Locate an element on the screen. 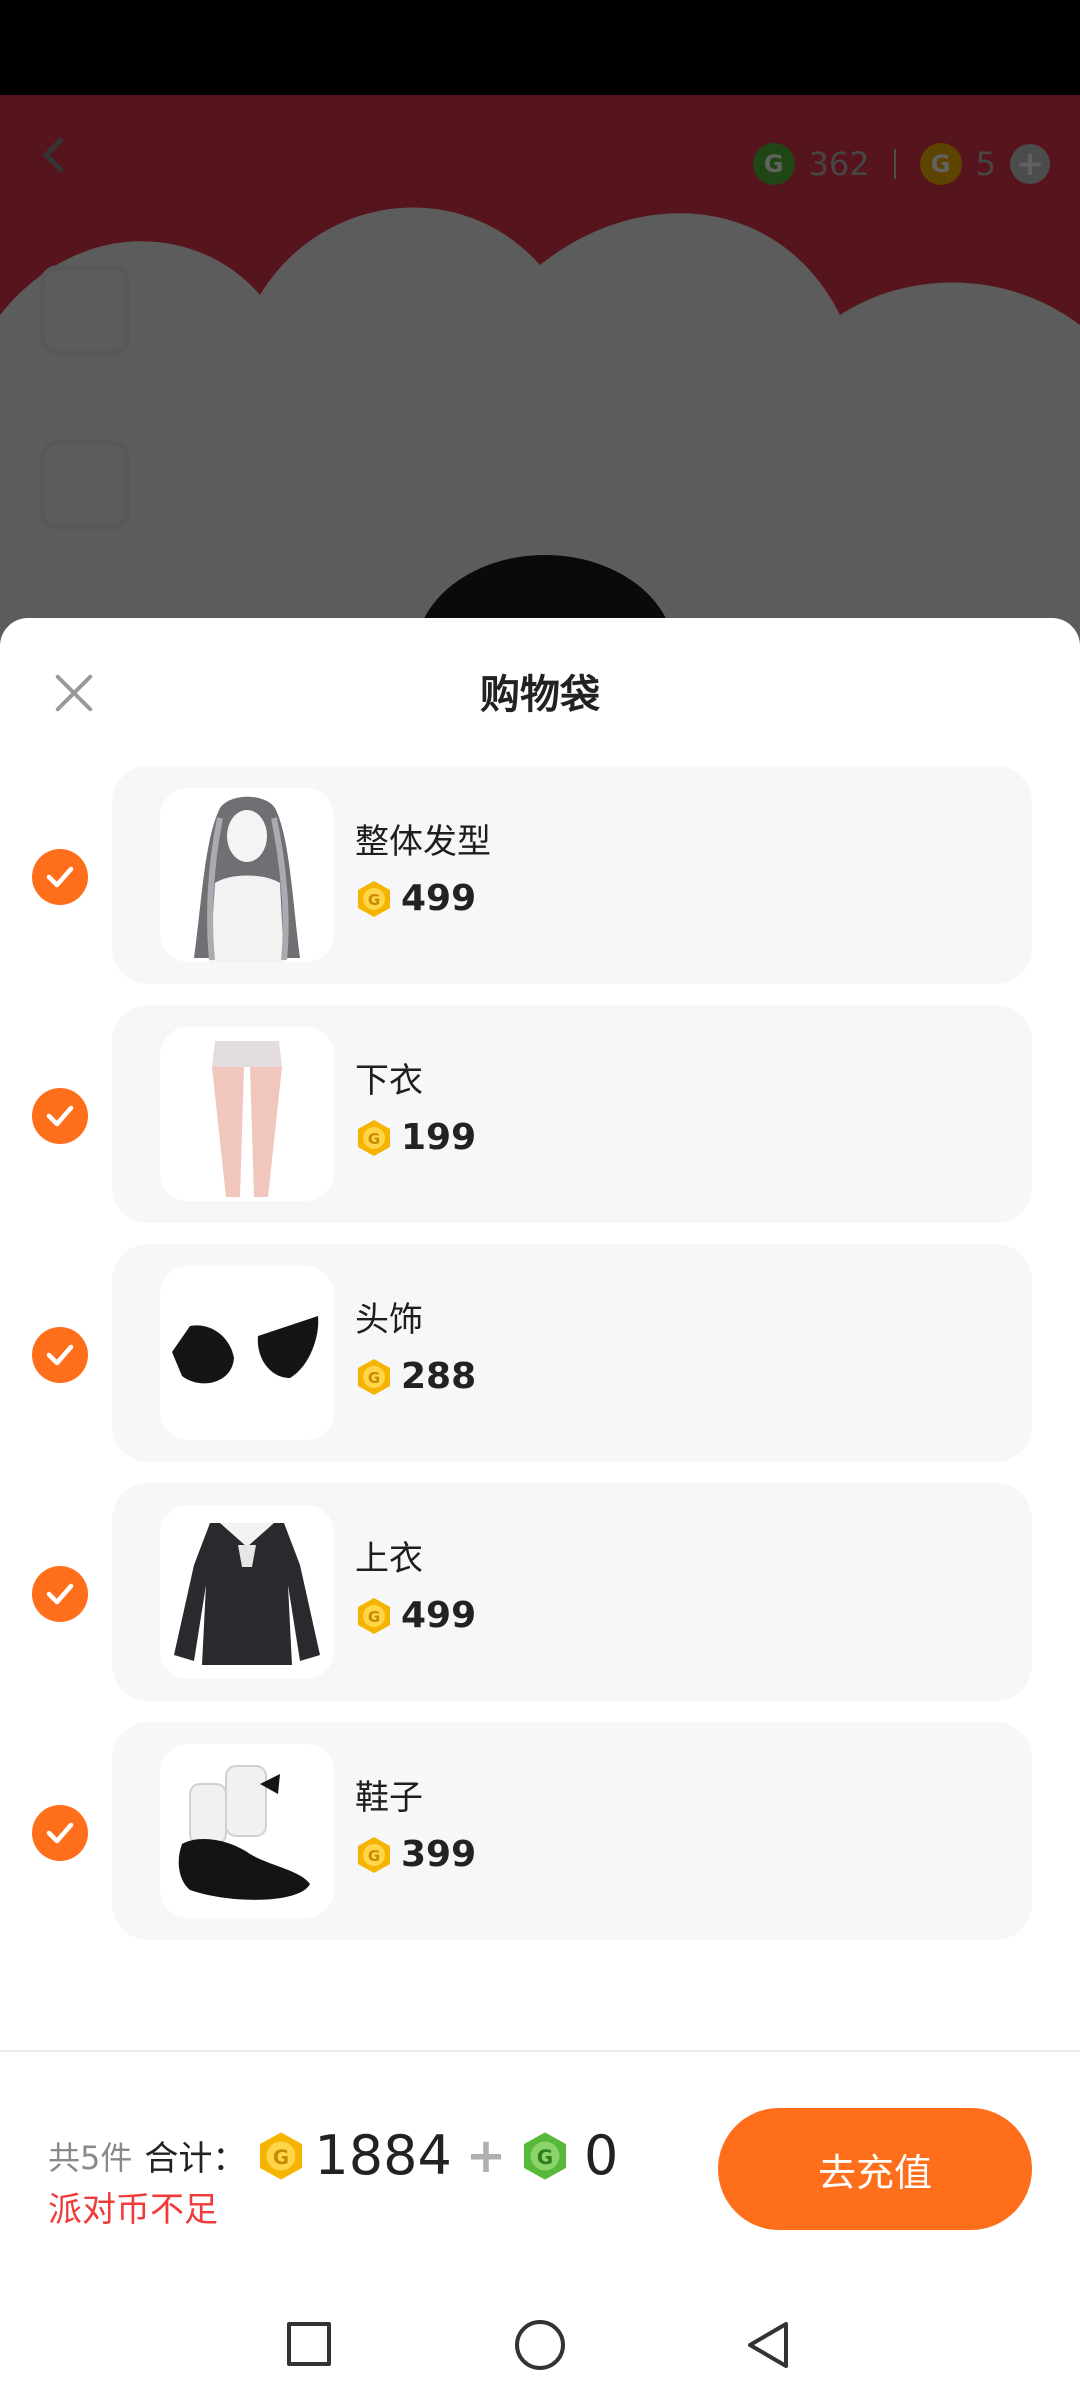 This screenshot has width=1080, height=2400. hair-image is located at coordinates (247, 875).